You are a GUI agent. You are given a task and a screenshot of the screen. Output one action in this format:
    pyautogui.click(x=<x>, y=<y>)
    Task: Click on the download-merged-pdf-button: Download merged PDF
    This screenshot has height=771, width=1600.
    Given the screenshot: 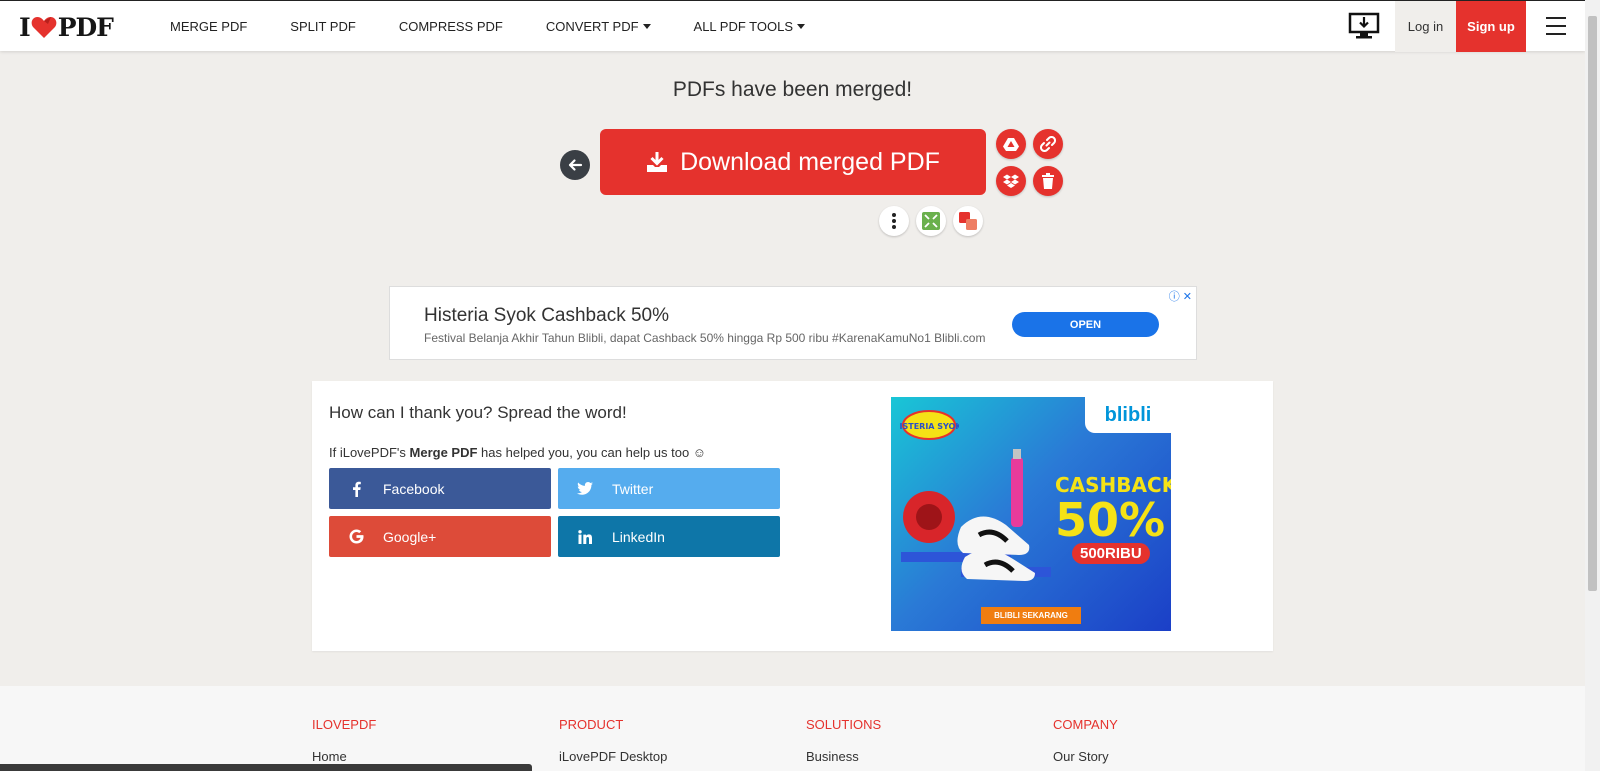 What is the action you would take?
    pyautogui.click(x=793, y=162)
    